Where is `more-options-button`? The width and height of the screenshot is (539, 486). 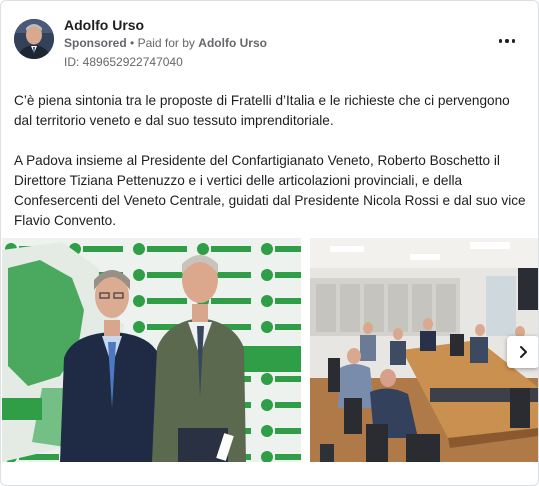
more-options-button is located at coordinates (507, 41).